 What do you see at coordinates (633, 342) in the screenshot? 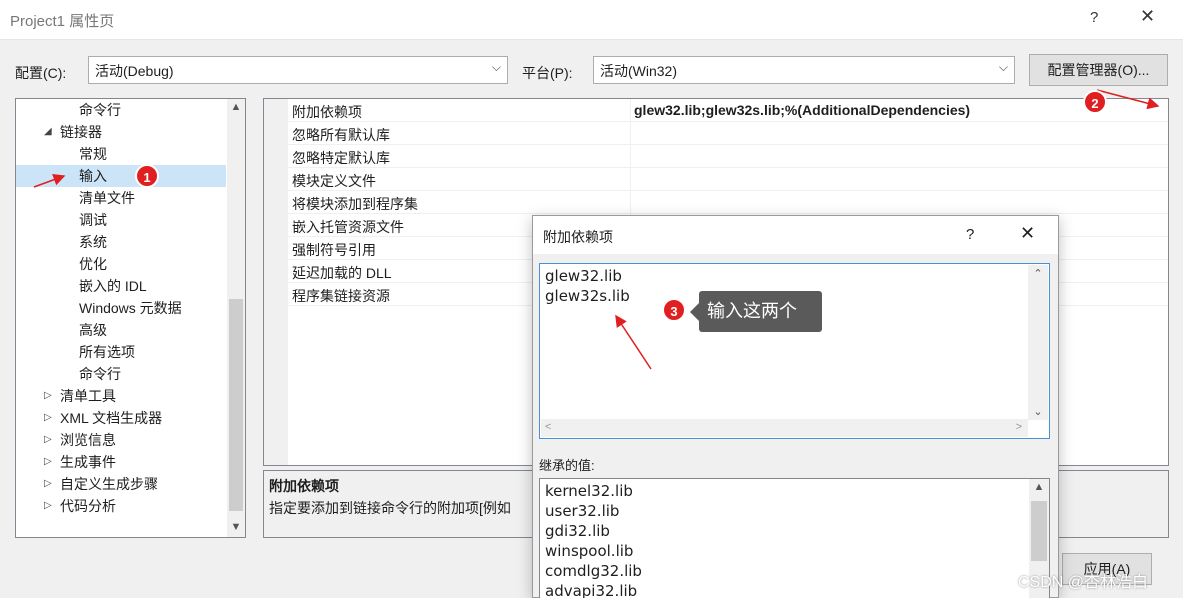
I see `arrow-to-lines` at bounding box center [633, 342].